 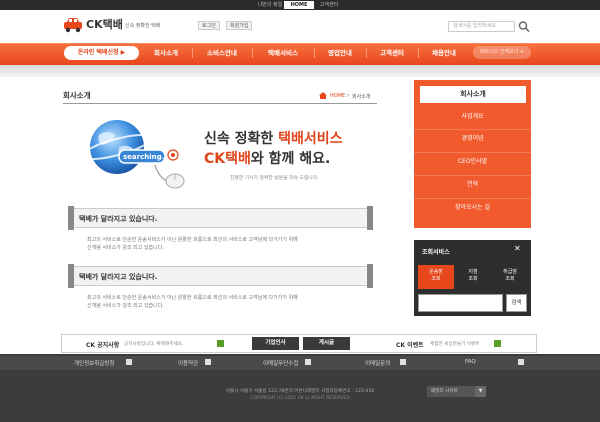 I want to click on footer-copyright: COPYRIGHT (C) 2011 CK LL RIGHT RESERVED, so click(x=300, y=398).